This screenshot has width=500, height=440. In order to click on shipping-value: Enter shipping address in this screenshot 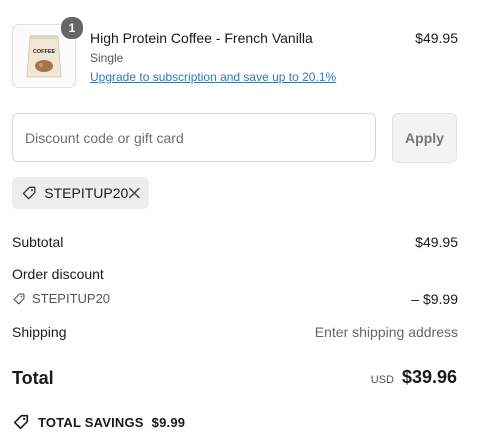, I will do `click(386, 332)`.